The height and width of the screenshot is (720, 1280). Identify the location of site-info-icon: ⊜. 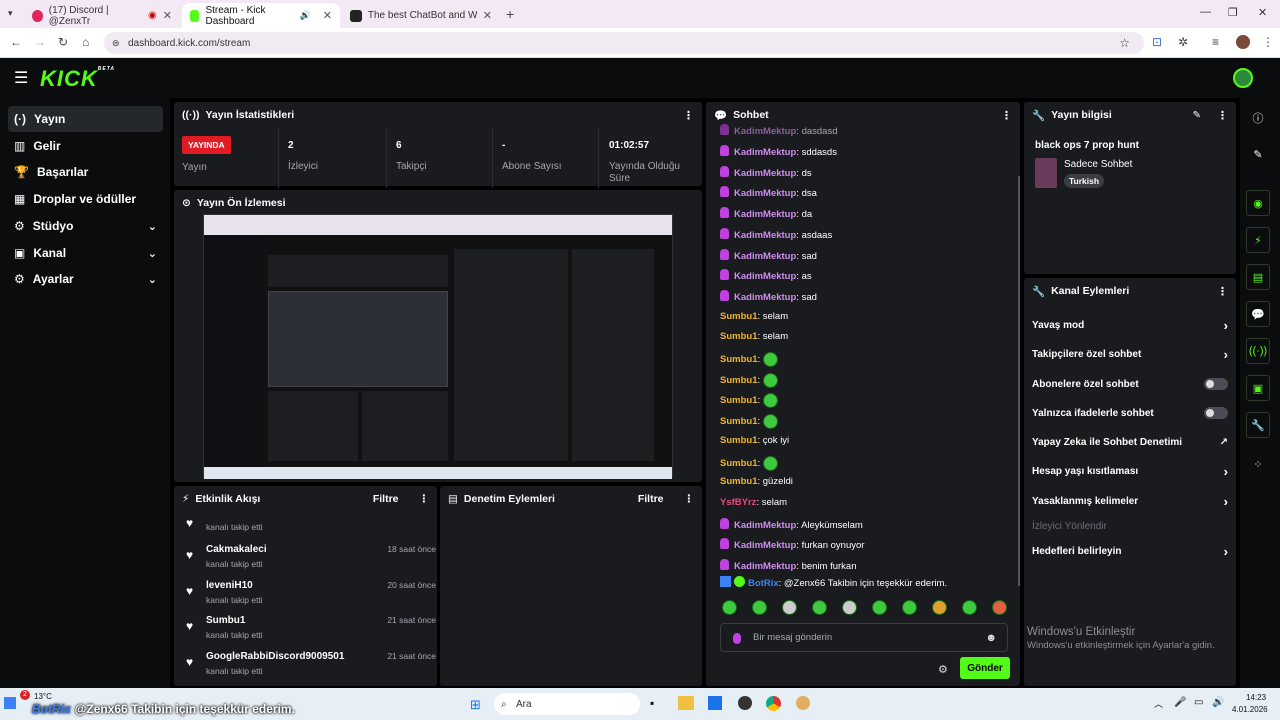
(116, 43).